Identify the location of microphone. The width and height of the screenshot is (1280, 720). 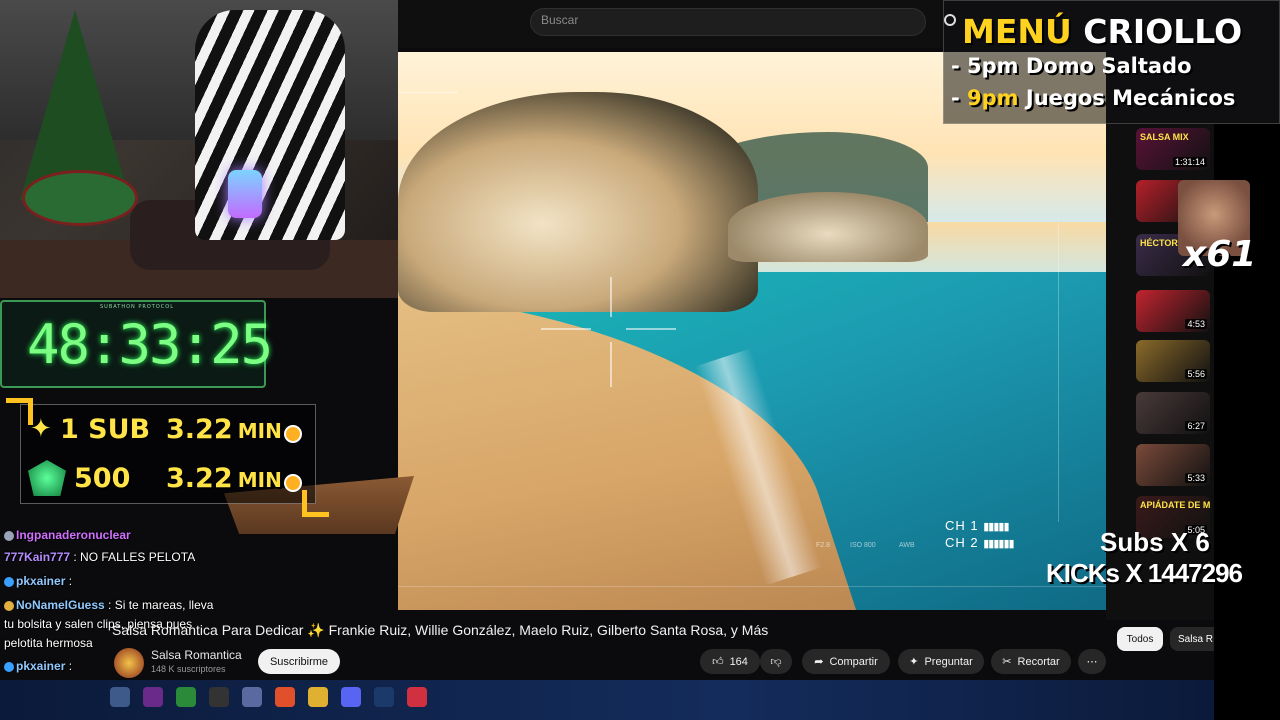
(245, 194).